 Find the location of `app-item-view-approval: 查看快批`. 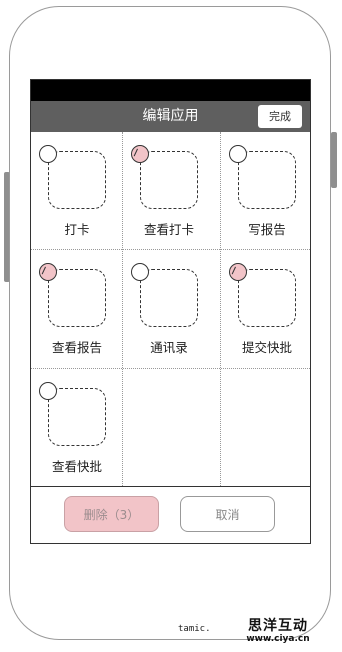

app-item-view-approval: 查看快批 is located at coordinates (77, 428).